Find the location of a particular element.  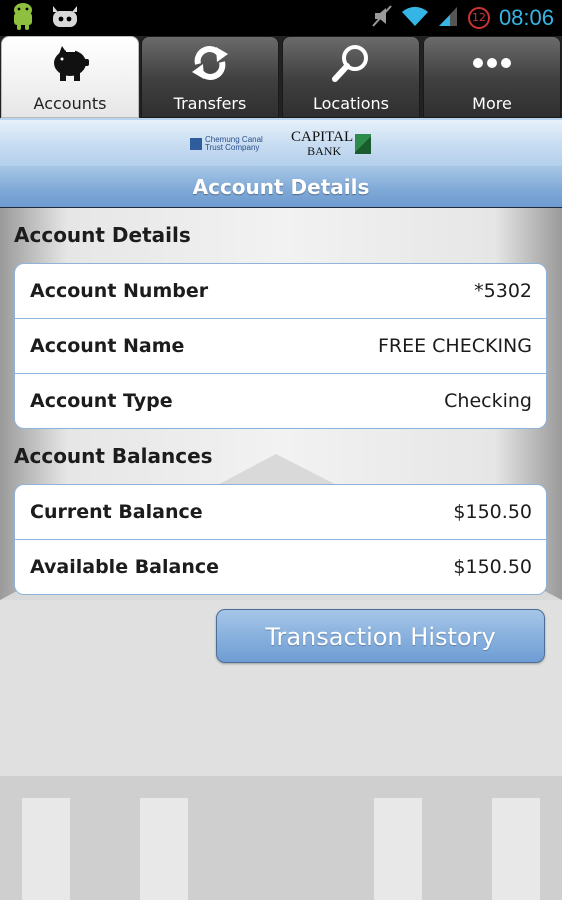

bbm-icon is located at coordinates (65, 18).